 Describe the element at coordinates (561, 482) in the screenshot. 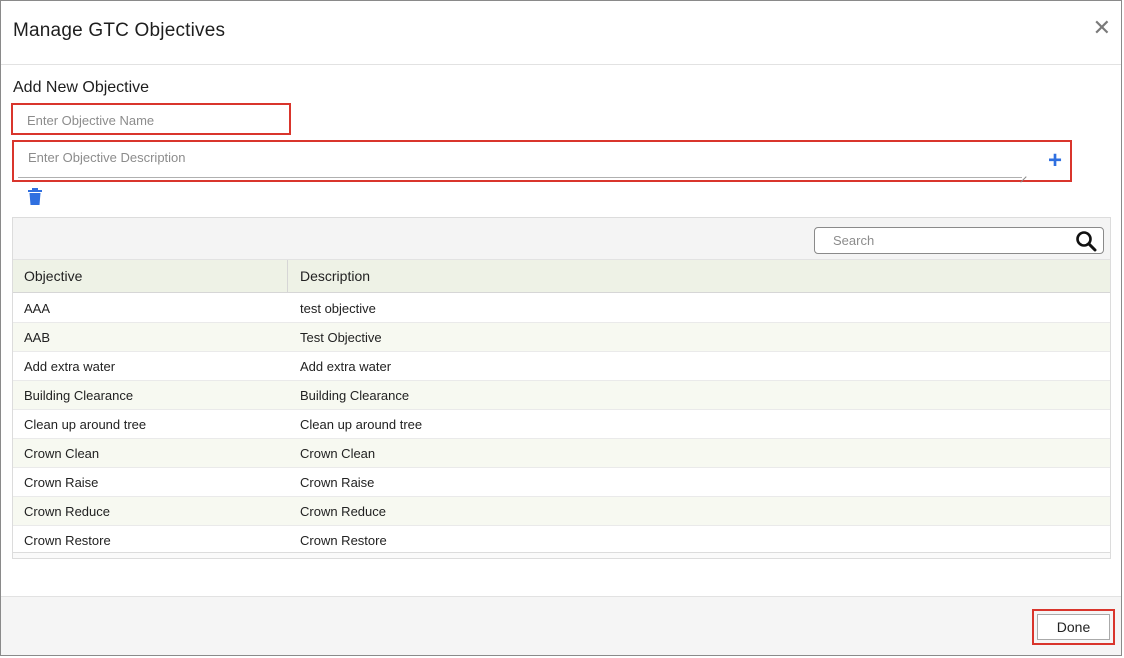

I see `table-row: Crown Raise Crown Raise` at that location.